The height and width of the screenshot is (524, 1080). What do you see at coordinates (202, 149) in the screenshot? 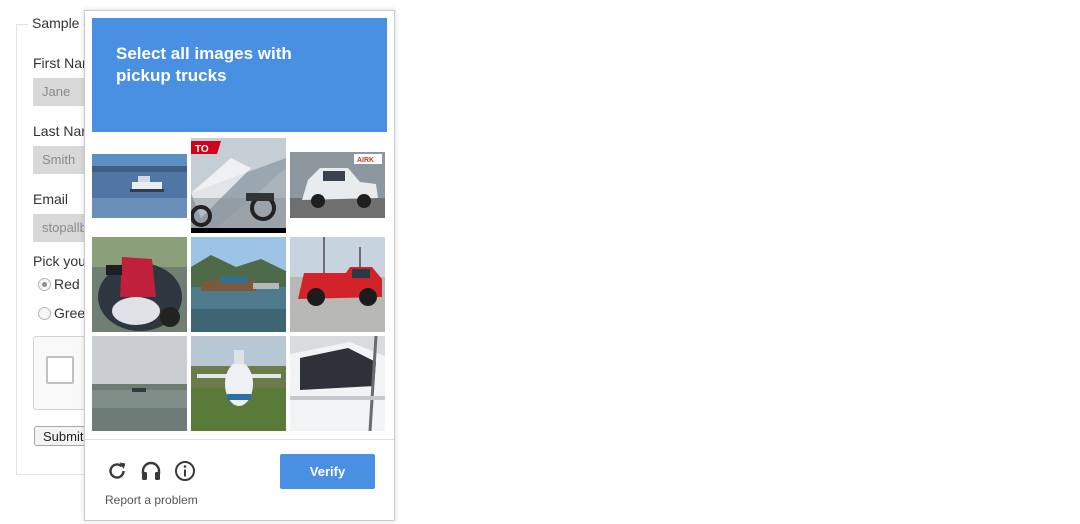
I see `dealership-sign-text: TO` at bounding box center [202, 149].